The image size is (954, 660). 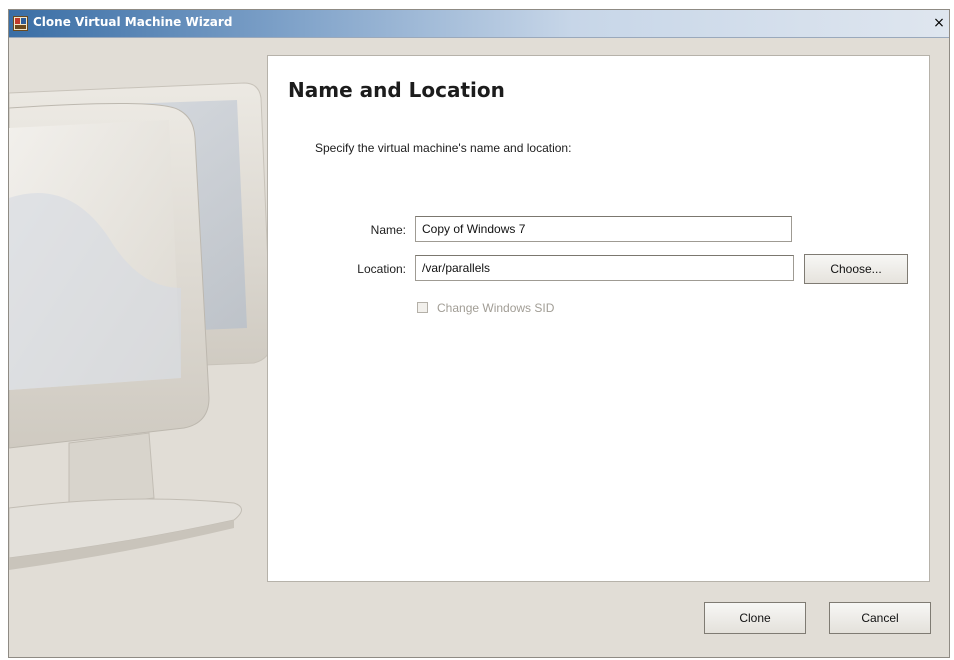 I want to click on cancel-button: Cancel, so click(x=880, y=618).